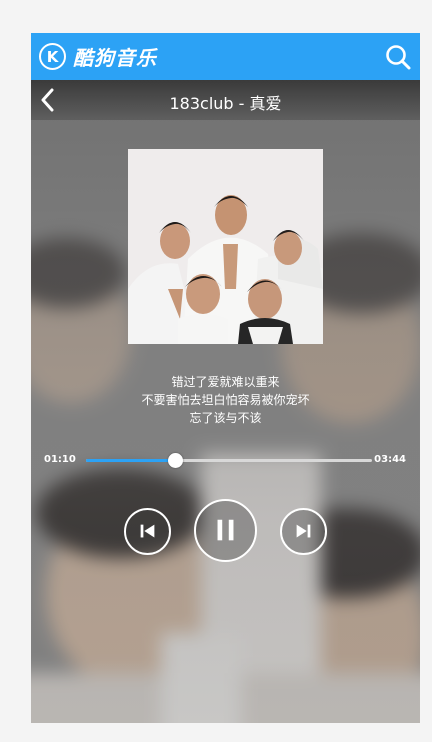  I want to click on app-name: 酷狗音乐, so click(115, 58).